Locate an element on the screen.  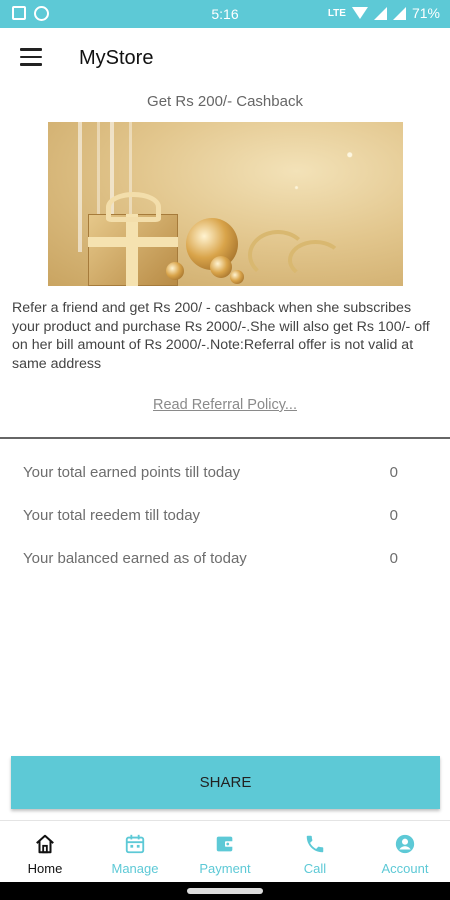
stat-earned-points: Your total earned points till today 0 is located at coordinates (210, 476).